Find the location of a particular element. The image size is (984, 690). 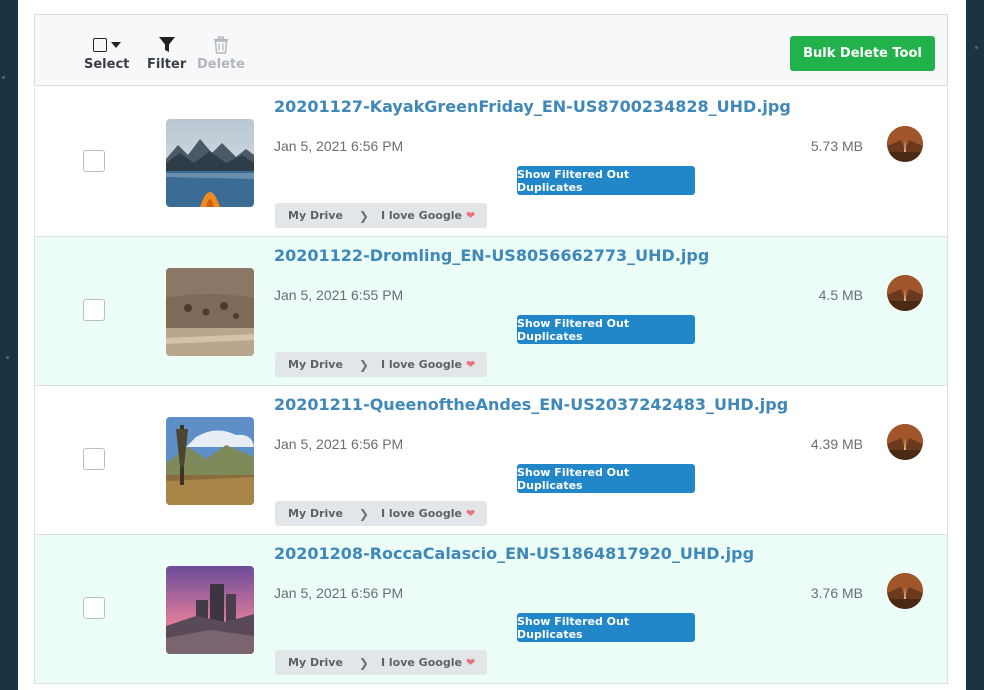

kayak-lake-thumbnail is located at coordinates (210, 163).